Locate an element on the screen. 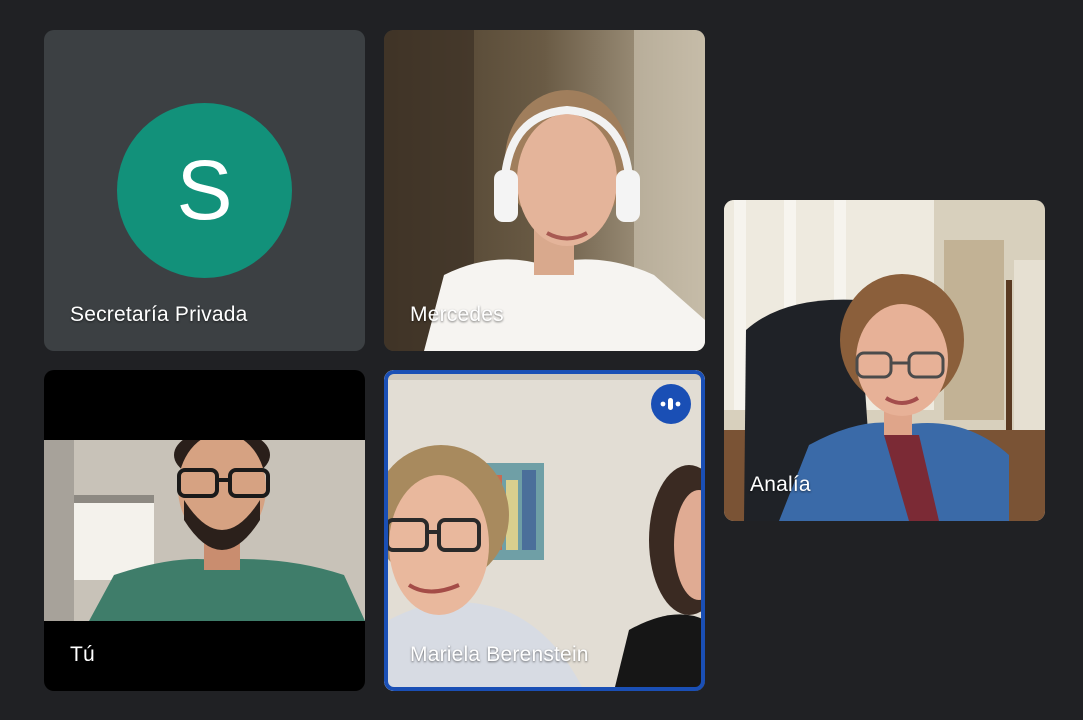 This screenshot has height=720, width=1083. participant-tile-mercedes: Mercedes is located at coordinates (544, 190).